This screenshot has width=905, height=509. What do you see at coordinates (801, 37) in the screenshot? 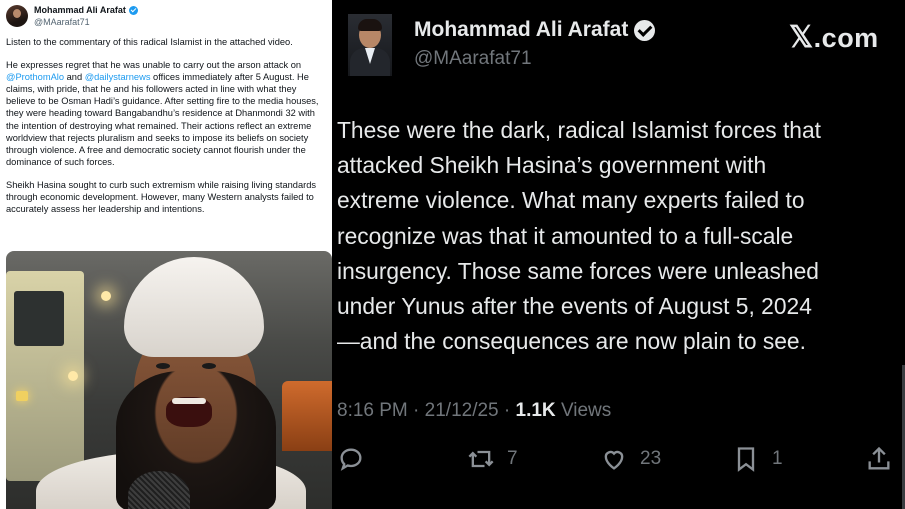
I see `x-logo-icon: 𝕏` at bounding box center [801, 37].